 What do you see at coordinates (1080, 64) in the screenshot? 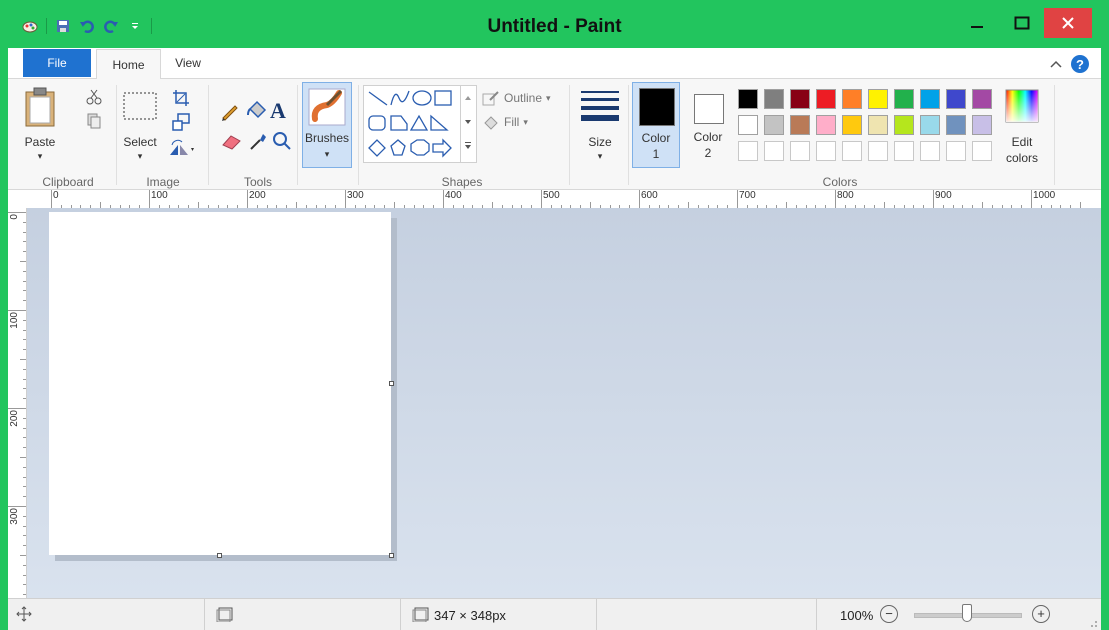
I see `help-button: ?` at bounding box center [1080, 64].